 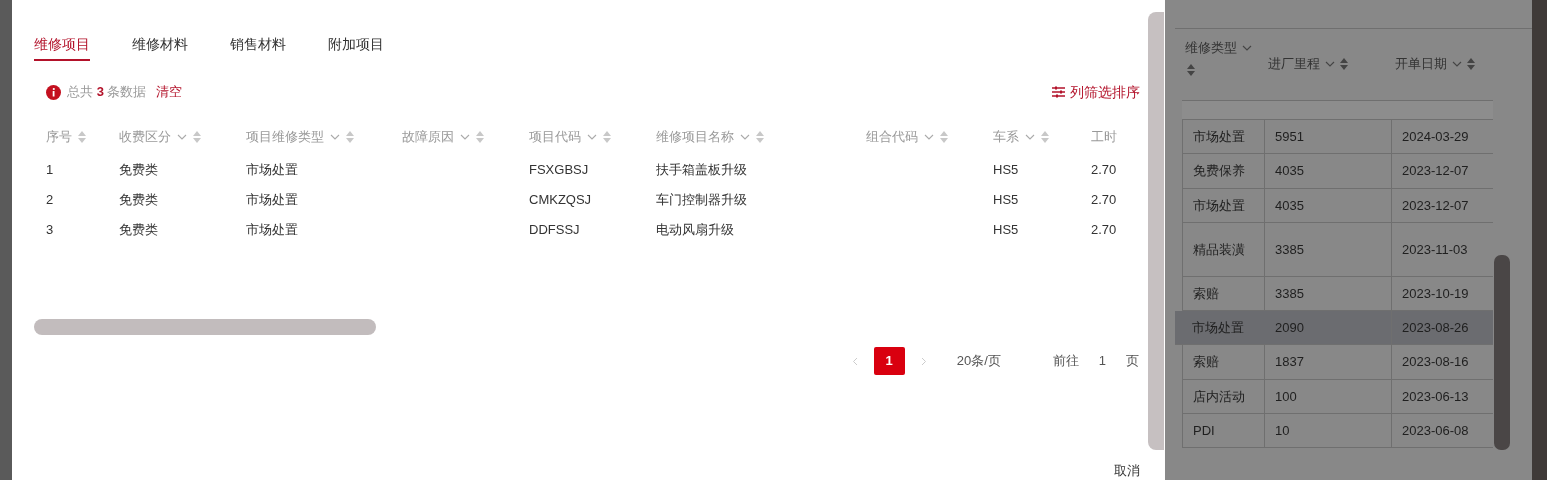 I want to click on table-cell-text: PDI, so click(x=1204, y=430).